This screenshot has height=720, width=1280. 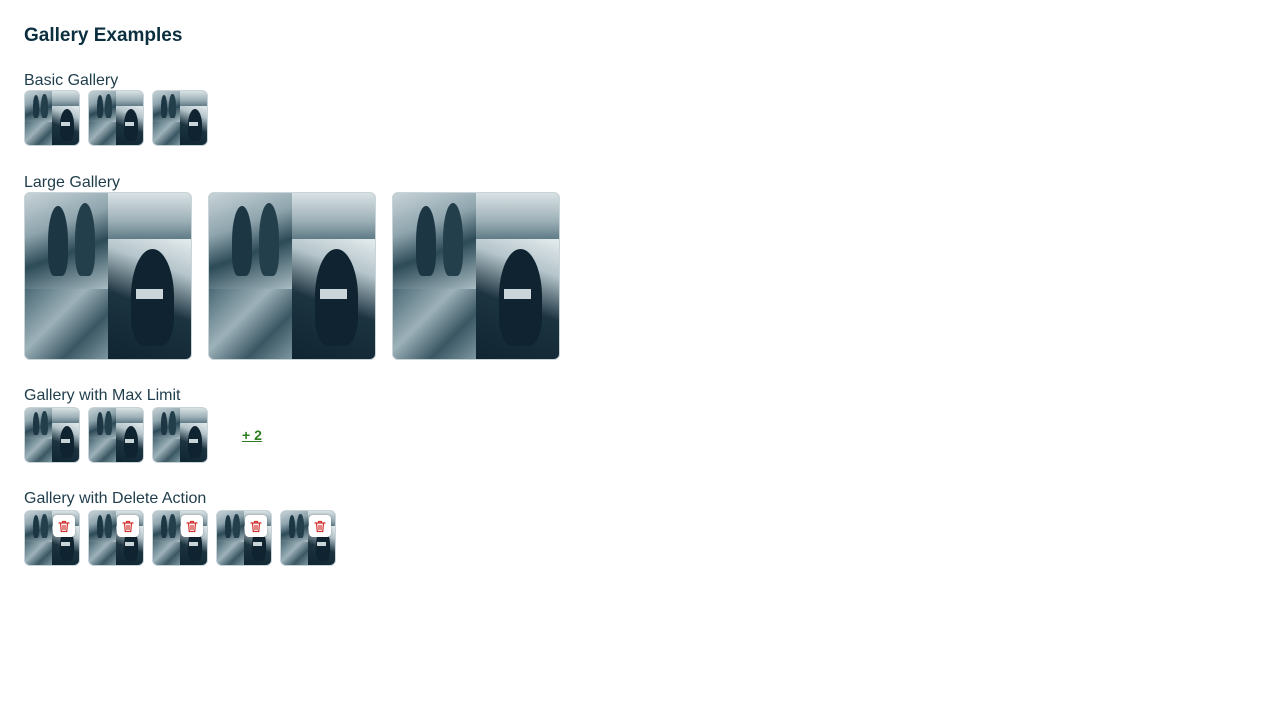 I want to click on basic-gallery, so click(x=640, y=118).